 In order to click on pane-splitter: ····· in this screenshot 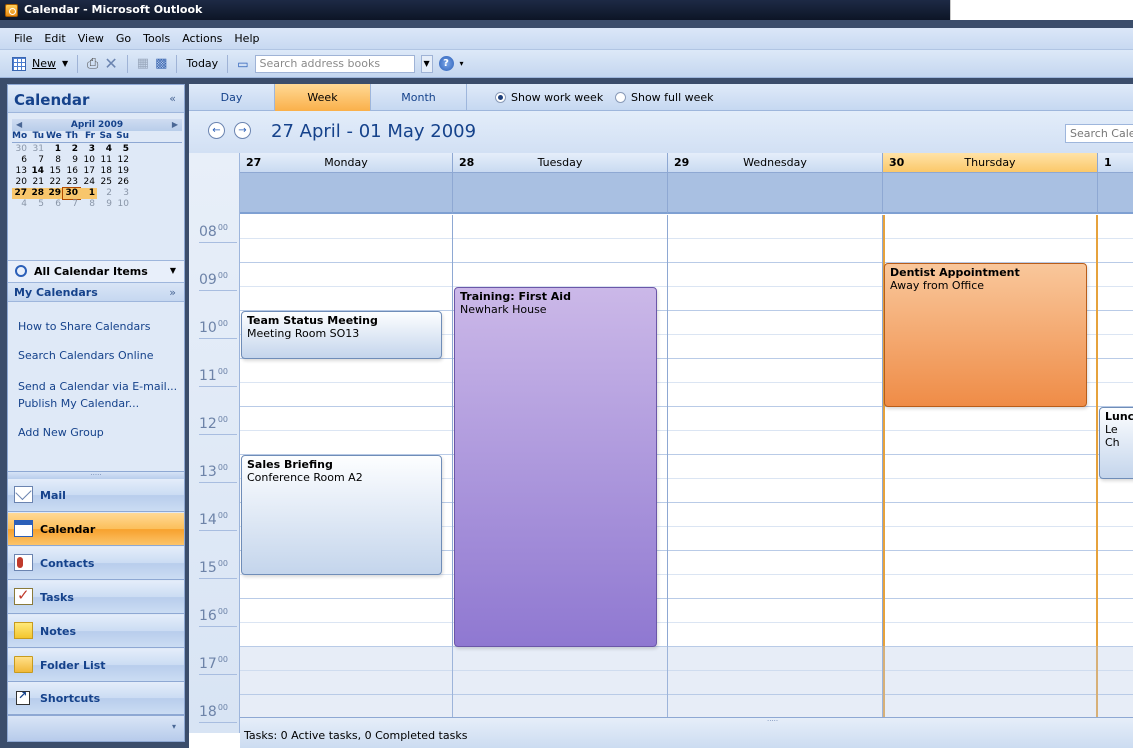, I will do `click(96, 475)`.